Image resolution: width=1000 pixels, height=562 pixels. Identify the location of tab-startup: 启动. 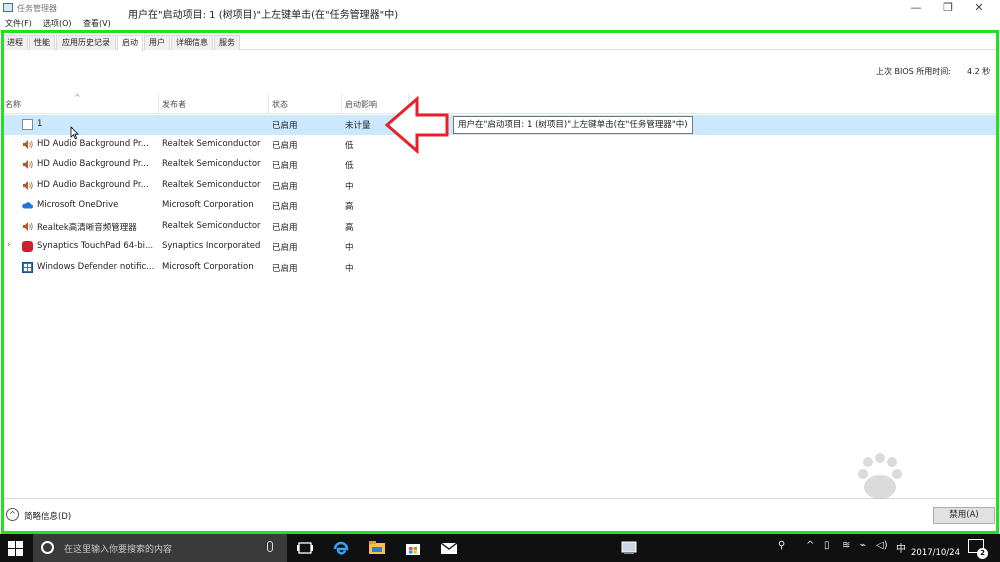
(130, 43).